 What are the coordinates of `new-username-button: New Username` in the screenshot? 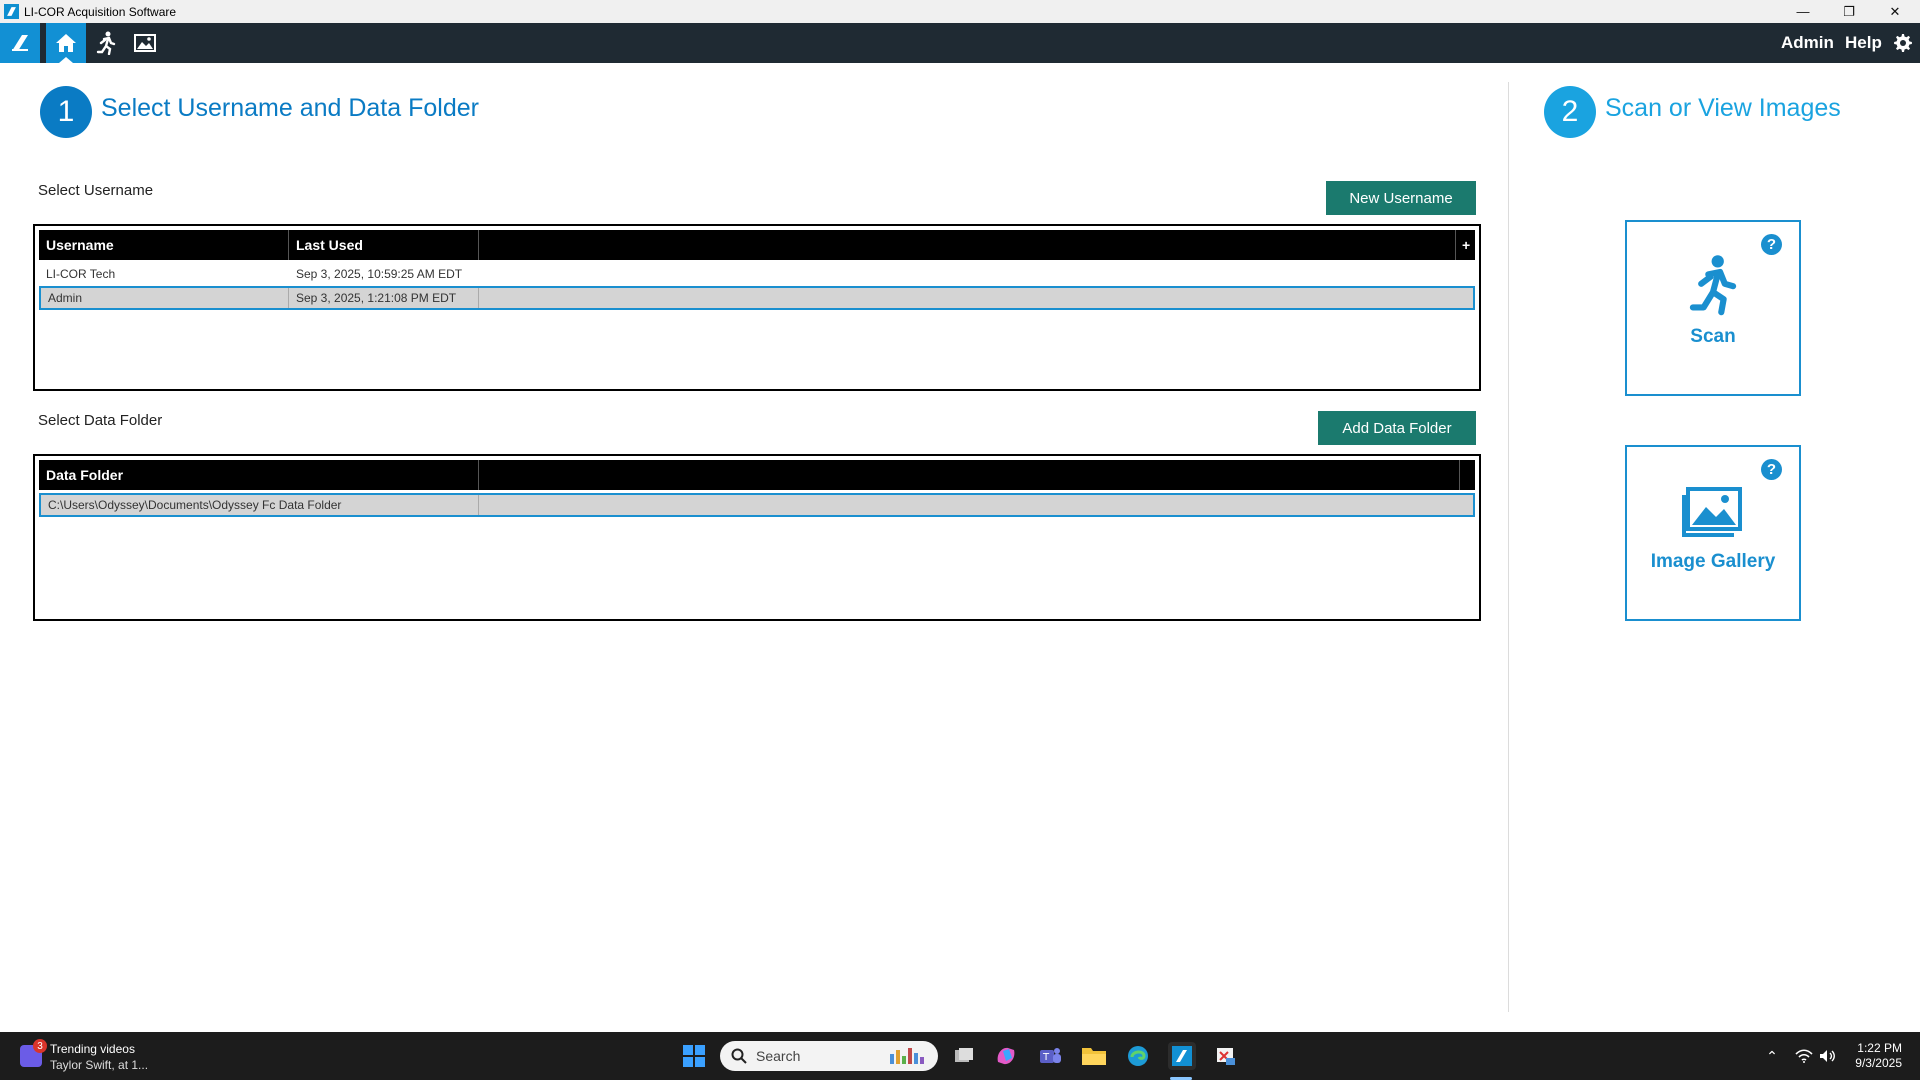 It's located at (1401, 198).